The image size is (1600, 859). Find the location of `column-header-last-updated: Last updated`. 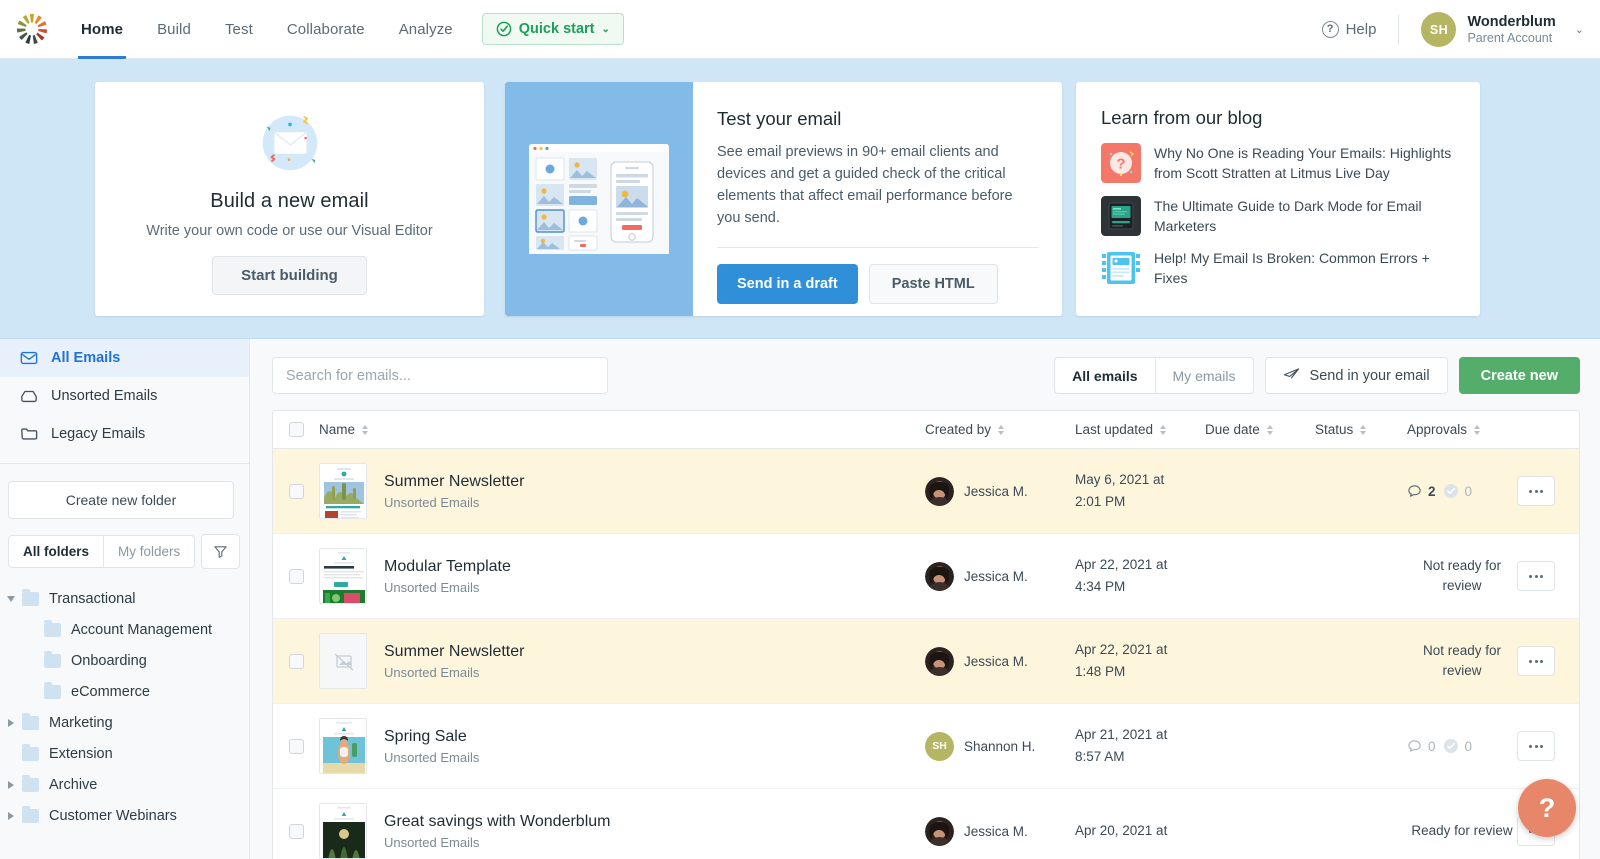

column-header-last-updated: Last updated is located at coordinates (1140, 429).